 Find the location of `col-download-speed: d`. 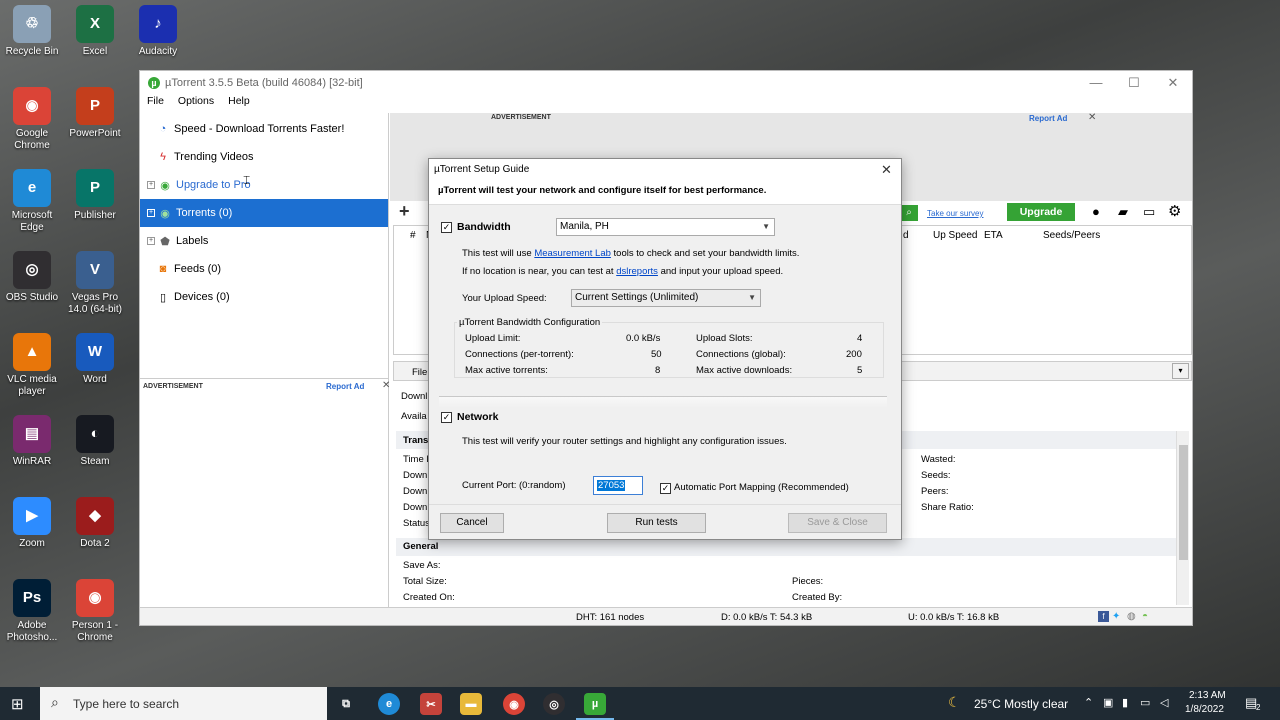

col-download-speed: d is located at coordinates (906, 235).